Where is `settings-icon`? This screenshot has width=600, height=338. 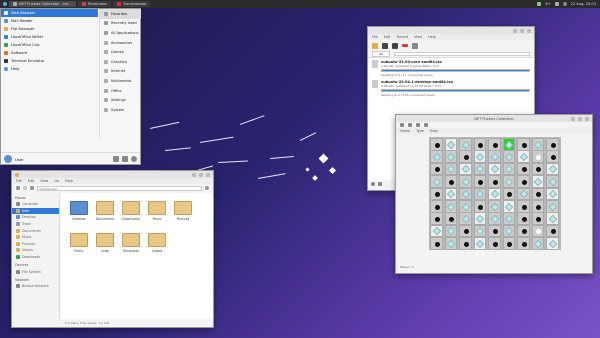 settings-icon is located at coordinates (373, 184).